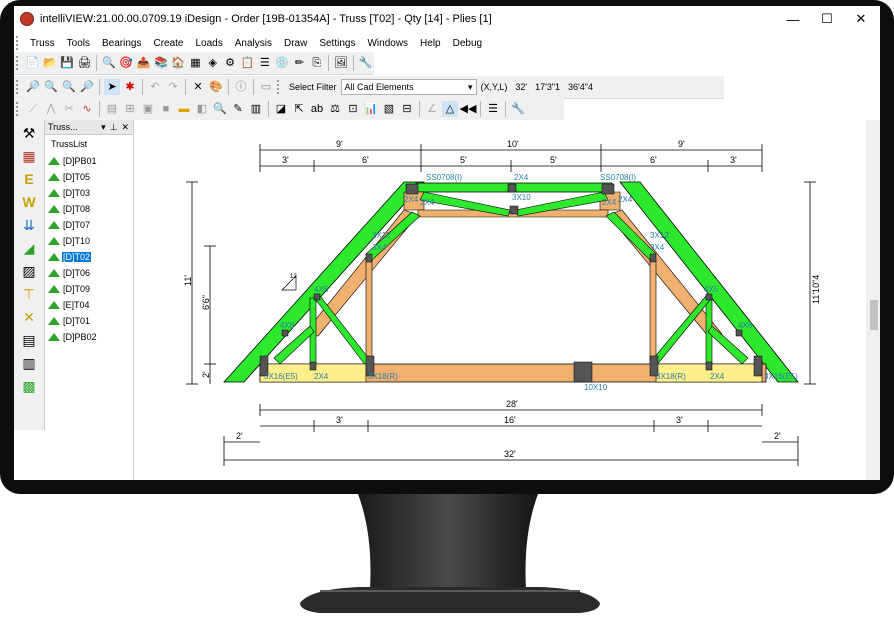 The height and width of the screenshot is (624, 894). Describe the element at coordinates (220, 109) in the screenshot. I see `magnify-icon: 🔍` at that location.